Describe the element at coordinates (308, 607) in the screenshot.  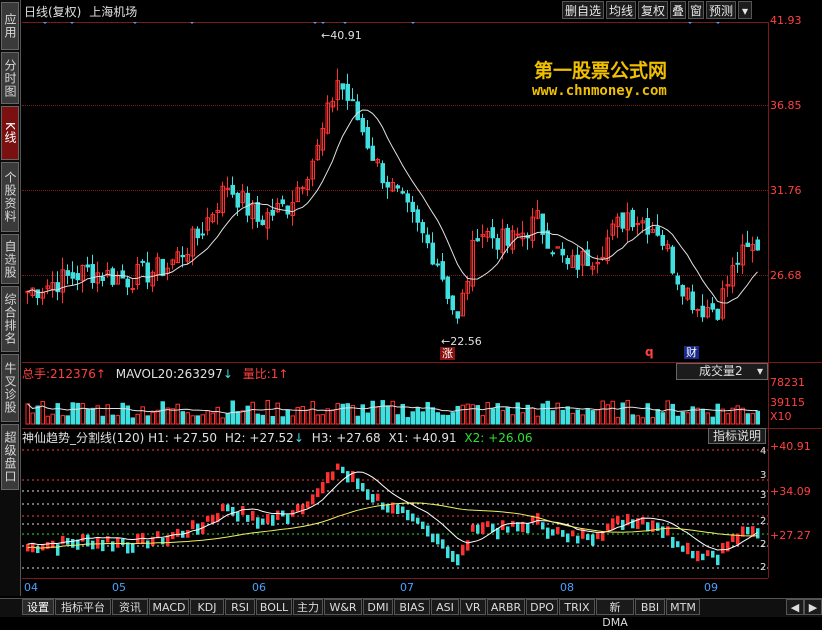
I see `bottom-tab-item: 主力` at that location.